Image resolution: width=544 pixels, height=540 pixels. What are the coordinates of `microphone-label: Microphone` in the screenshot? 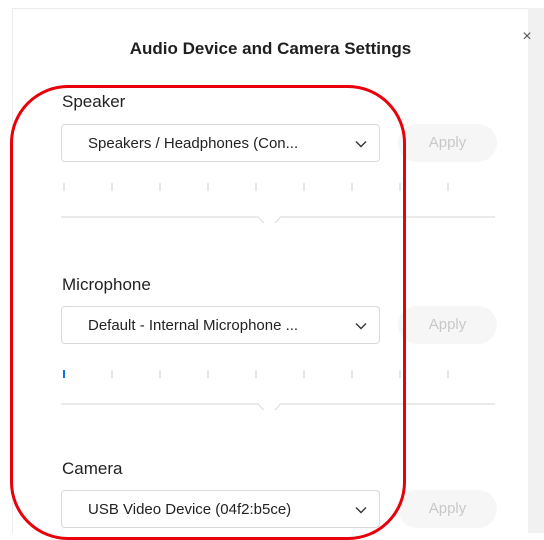 It's located at (106, 284).